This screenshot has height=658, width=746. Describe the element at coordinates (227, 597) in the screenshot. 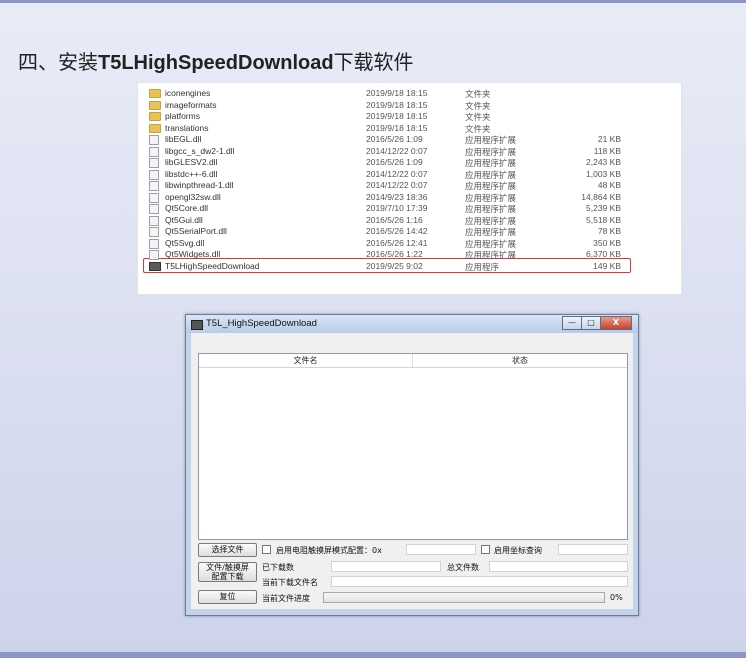

I see `reset-button: 复位` at that location.